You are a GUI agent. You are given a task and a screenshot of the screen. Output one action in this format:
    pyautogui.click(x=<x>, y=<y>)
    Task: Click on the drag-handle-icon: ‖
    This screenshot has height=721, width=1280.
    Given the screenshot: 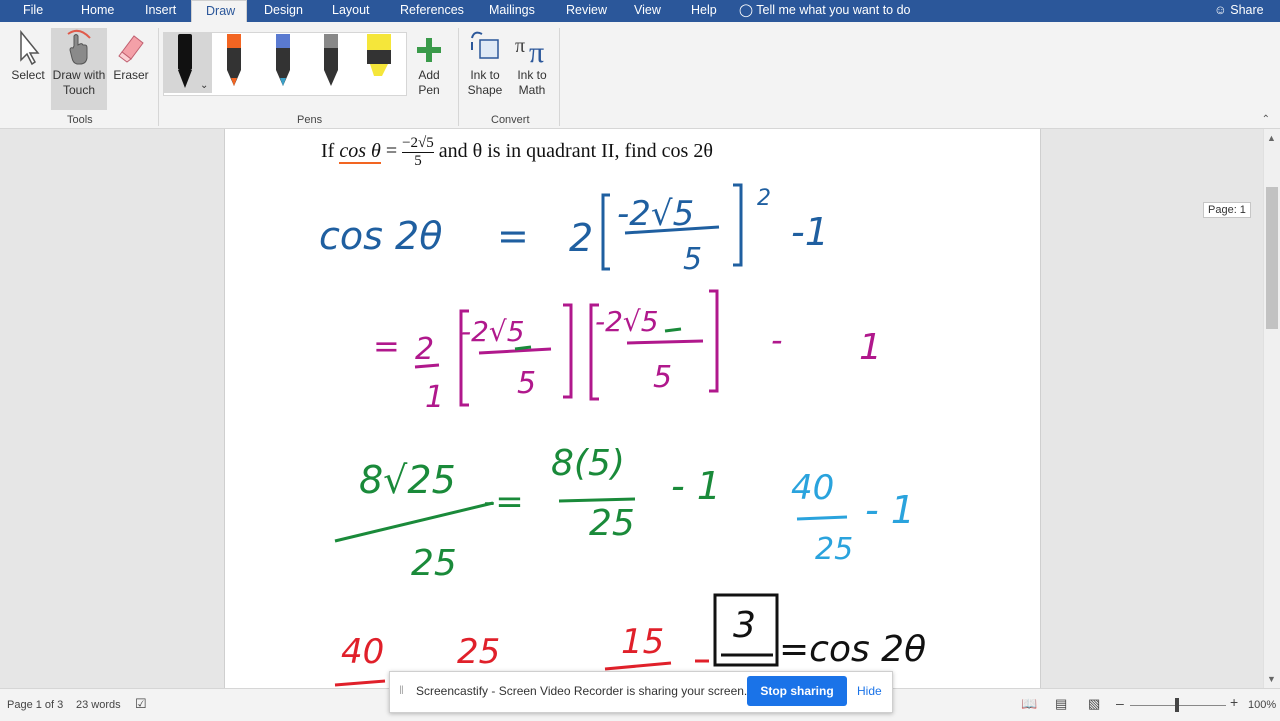 What is the action you would take?
    pyautogui.click(x=401, y=690)
    